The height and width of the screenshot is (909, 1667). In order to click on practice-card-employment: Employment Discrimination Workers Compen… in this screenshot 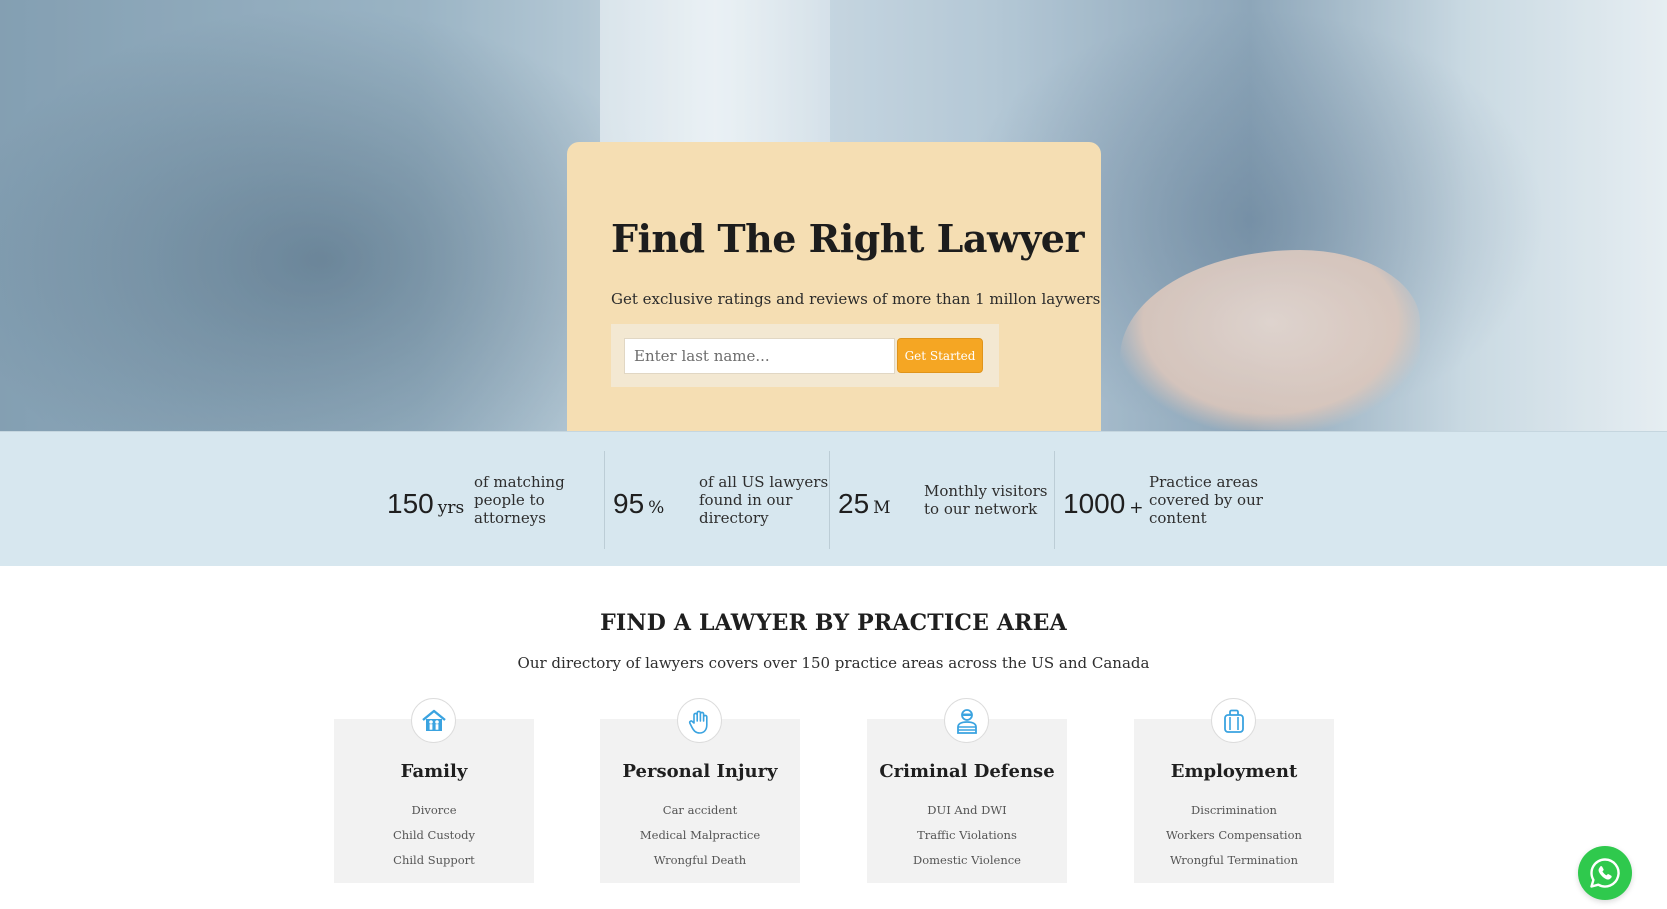, I will do `click(1234, 790)`.